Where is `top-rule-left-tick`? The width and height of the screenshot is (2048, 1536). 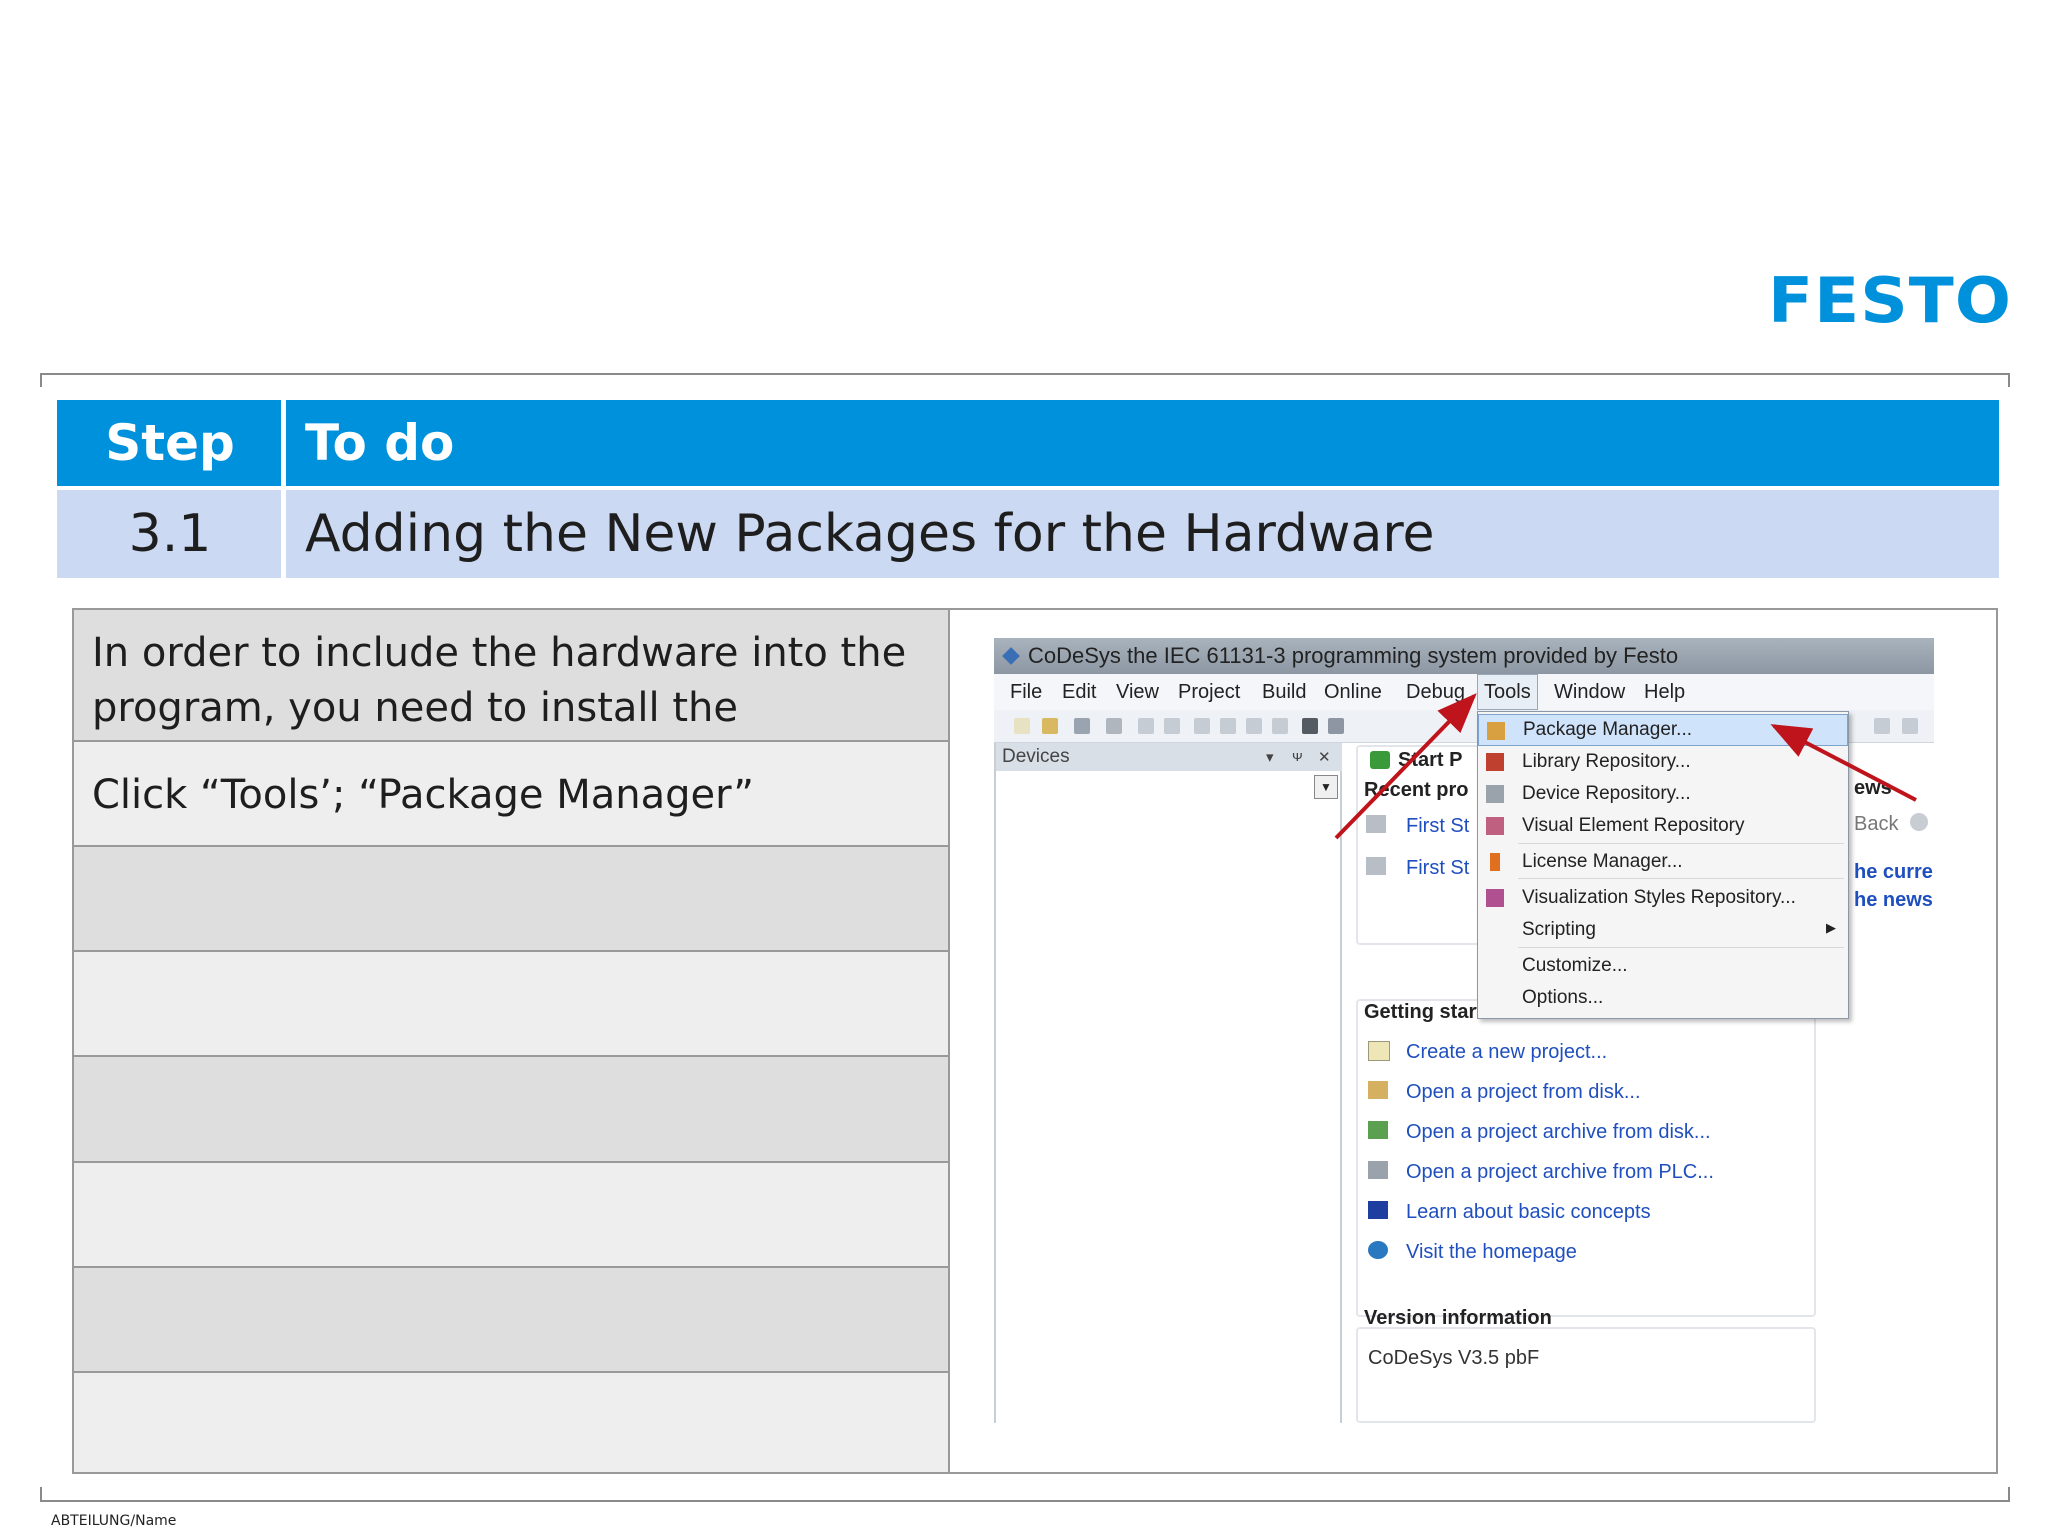 top-rule-left-tick is located at coordinates (41, 380).